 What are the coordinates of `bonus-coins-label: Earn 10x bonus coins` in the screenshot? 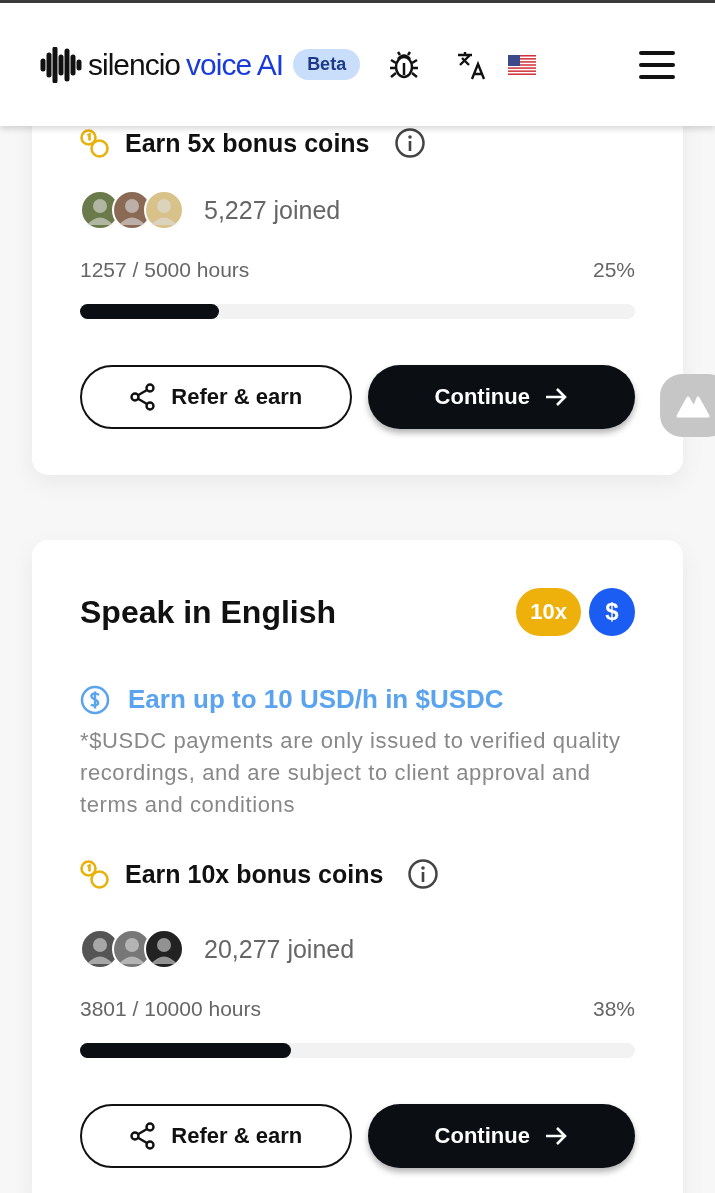 It's located at (254, 874).